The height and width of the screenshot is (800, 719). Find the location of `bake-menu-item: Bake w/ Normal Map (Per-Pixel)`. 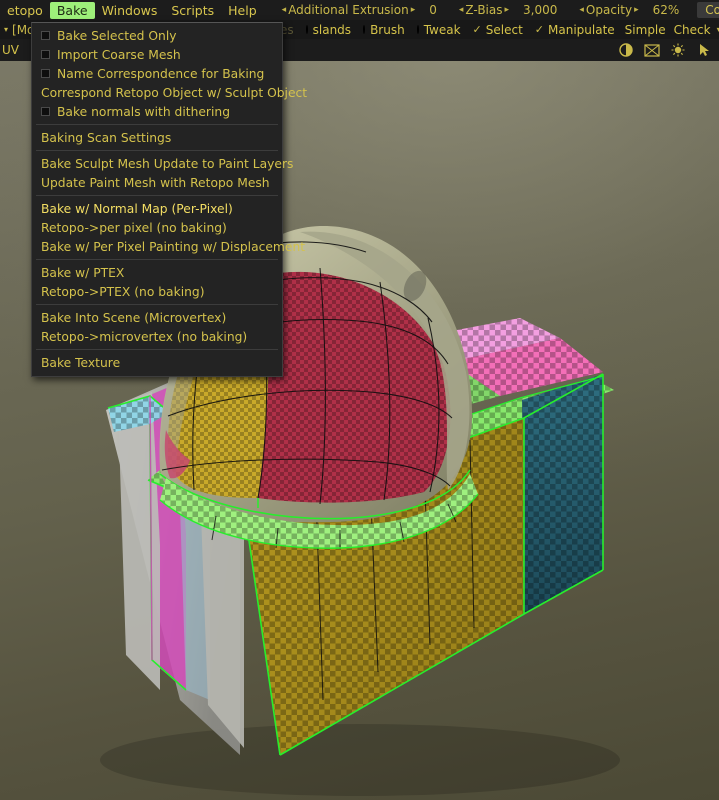

bake-menu-item: Bake w/ Normal Map (Per-Pixel) is located at coordinates (157, 208).